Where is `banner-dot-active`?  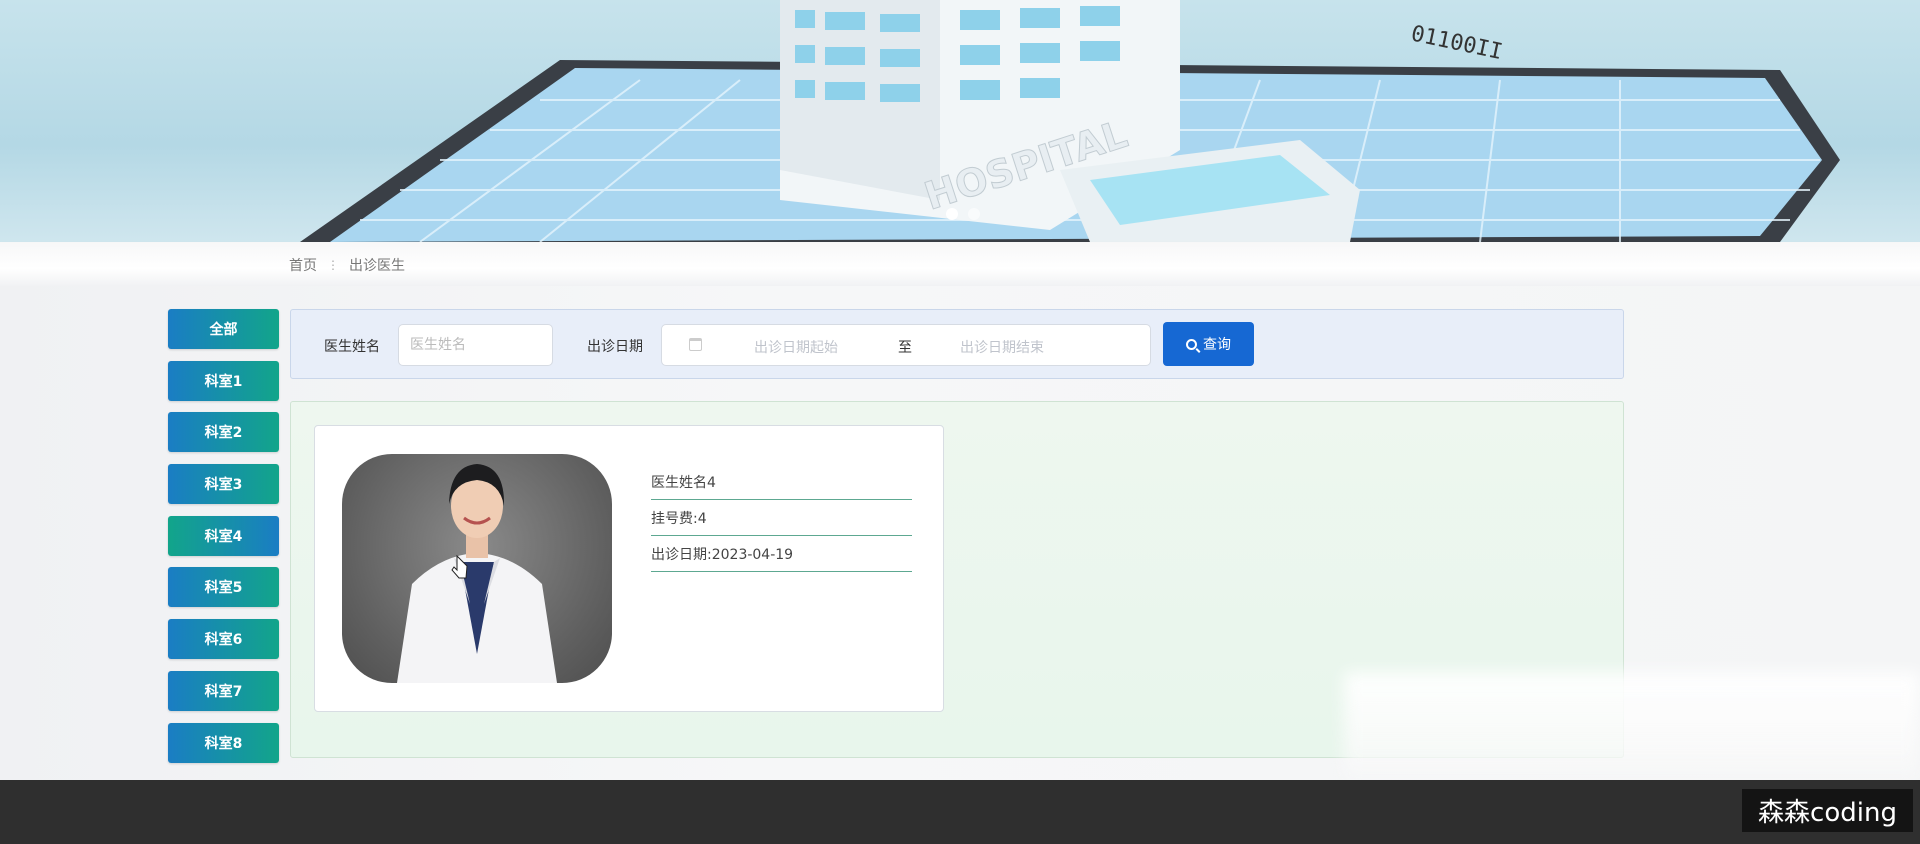 banner-dot-active is located at coordinates (952, 214).